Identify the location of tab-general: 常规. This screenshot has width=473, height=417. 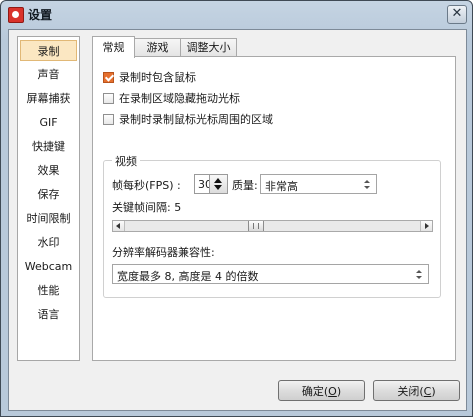
(113, 47).